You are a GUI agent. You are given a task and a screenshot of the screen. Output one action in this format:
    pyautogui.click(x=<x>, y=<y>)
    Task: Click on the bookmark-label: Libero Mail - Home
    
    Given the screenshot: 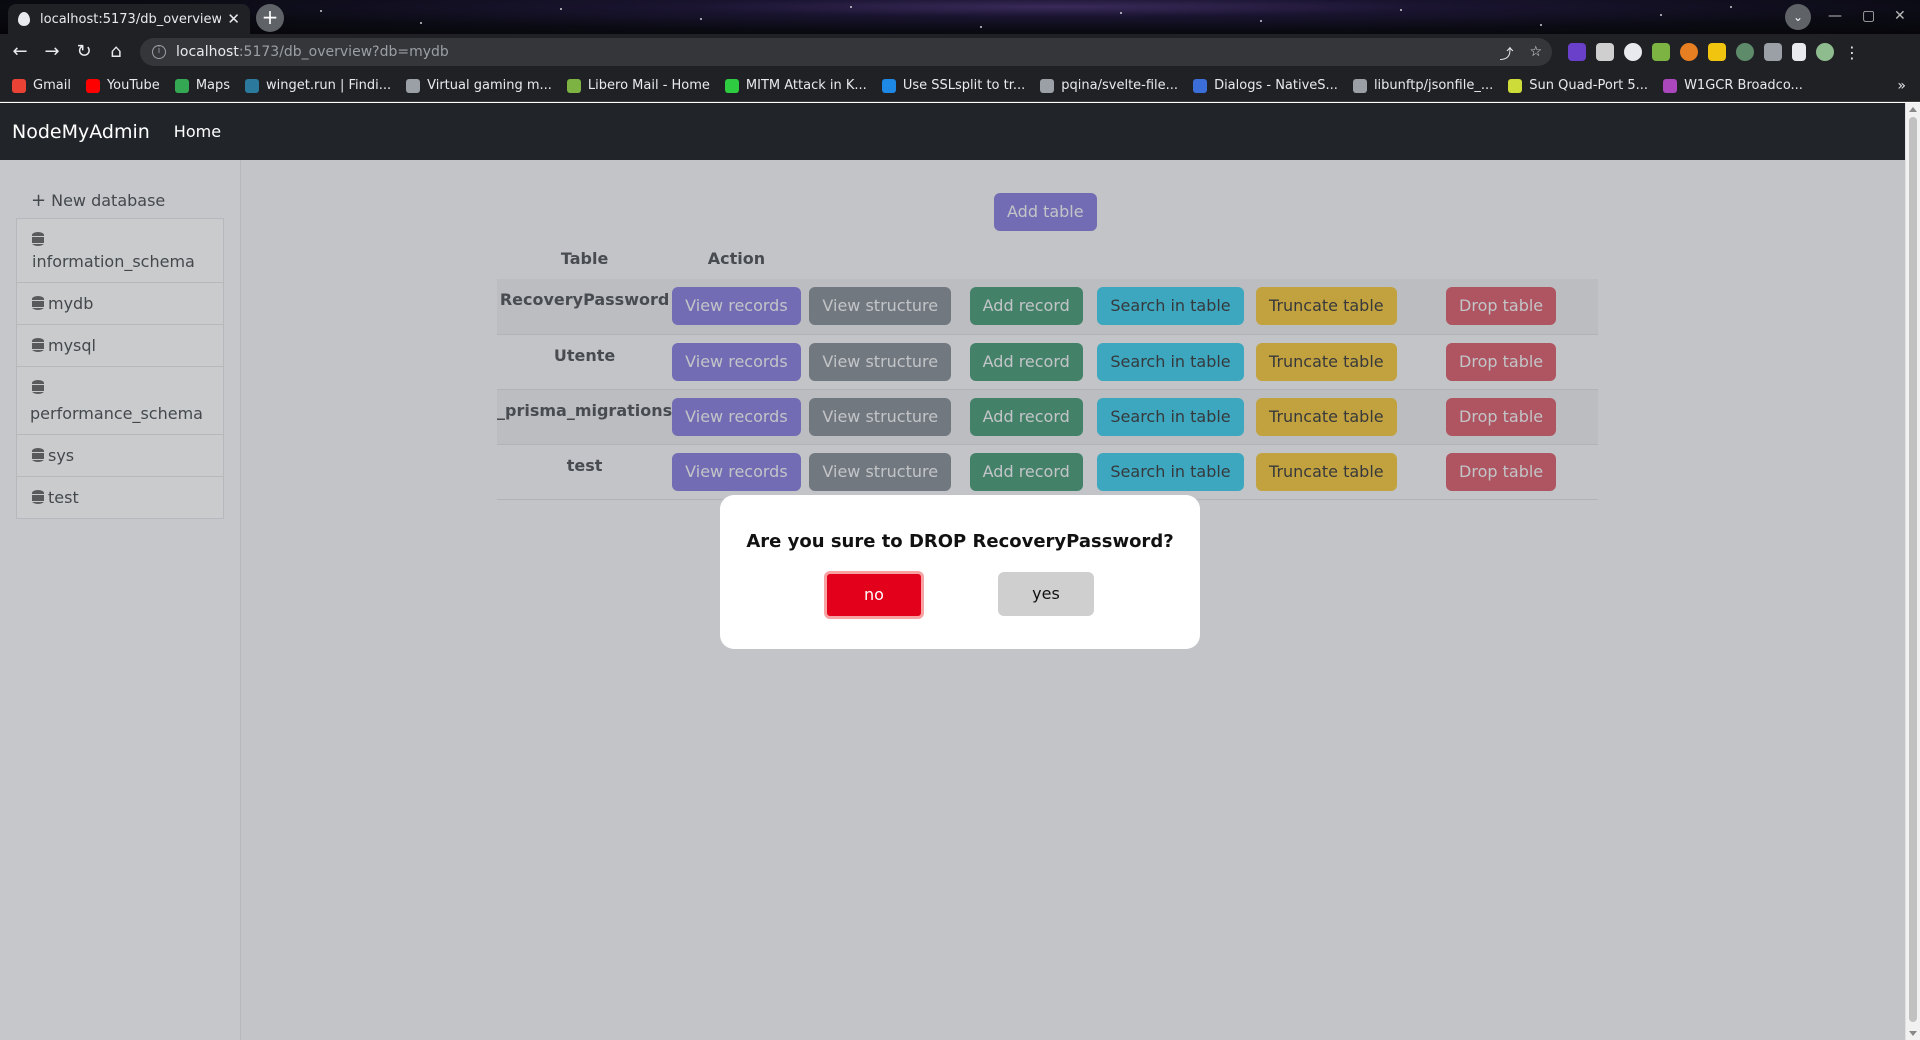 What is the action you would take?
    pyautogui.click(x=648, y=85)
    